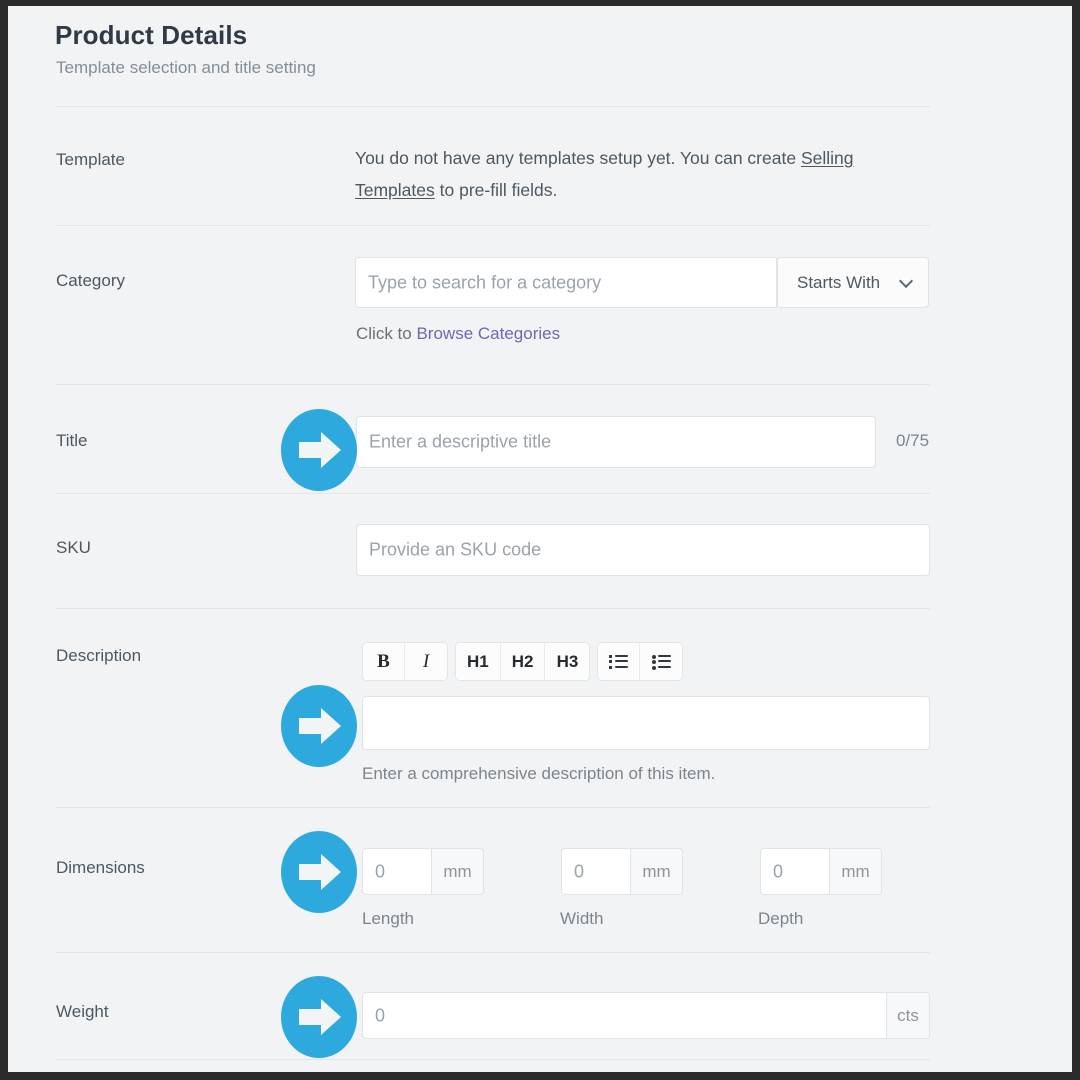 The height and width of the screenshot is (1080, 1080). Describe the element at coordinates (72, 440) in the screenshot. I see `title-label: Title` at that location.